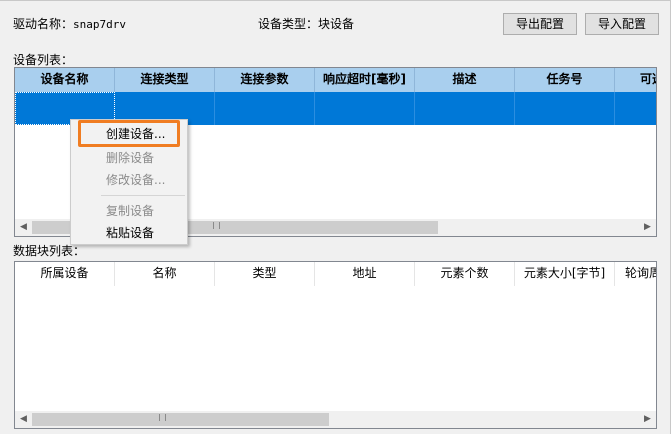  Describe the element at coordinates (465, 80) in the screenshot. I see `column-header-description: 描述` at that location.